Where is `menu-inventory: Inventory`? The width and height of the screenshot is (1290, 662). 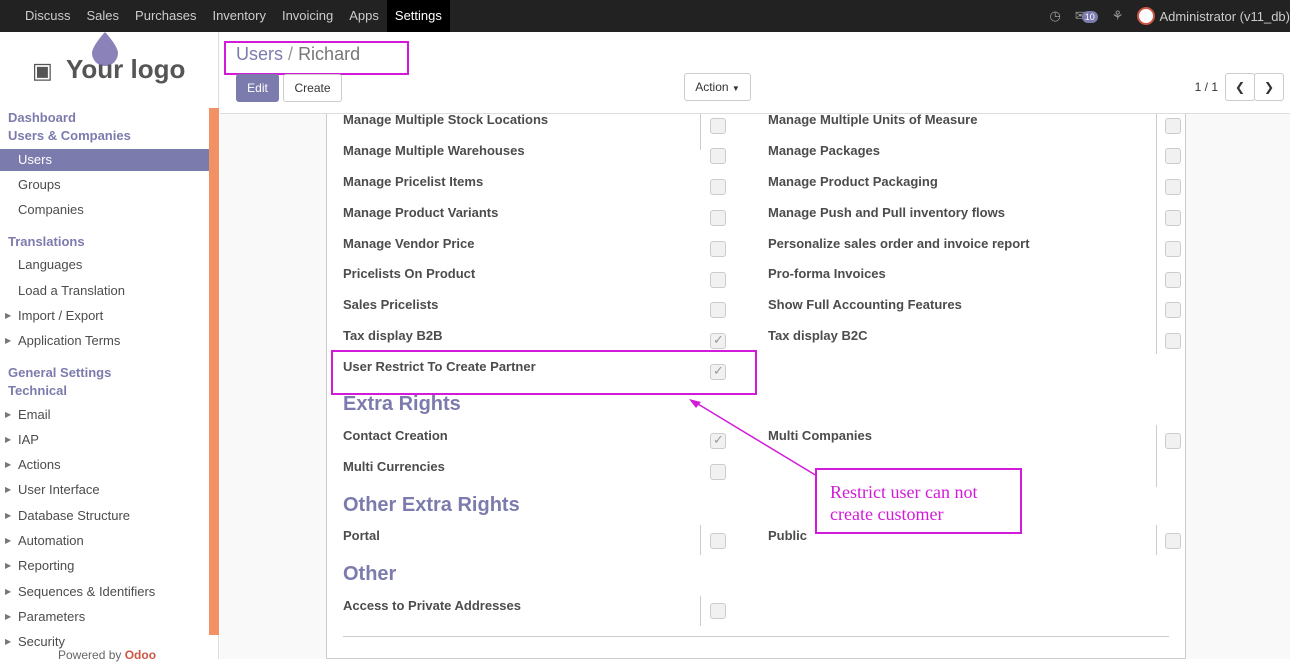 menu-inventory: Inventory is located at coordinates (238, 16).